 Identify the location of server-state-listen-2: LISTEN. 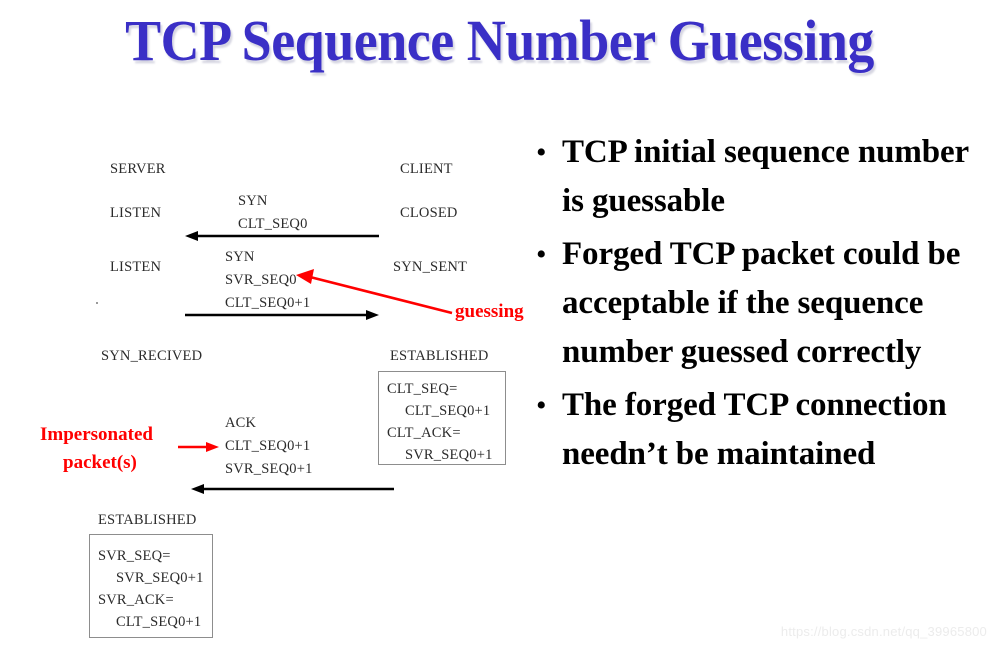
(136, 267).